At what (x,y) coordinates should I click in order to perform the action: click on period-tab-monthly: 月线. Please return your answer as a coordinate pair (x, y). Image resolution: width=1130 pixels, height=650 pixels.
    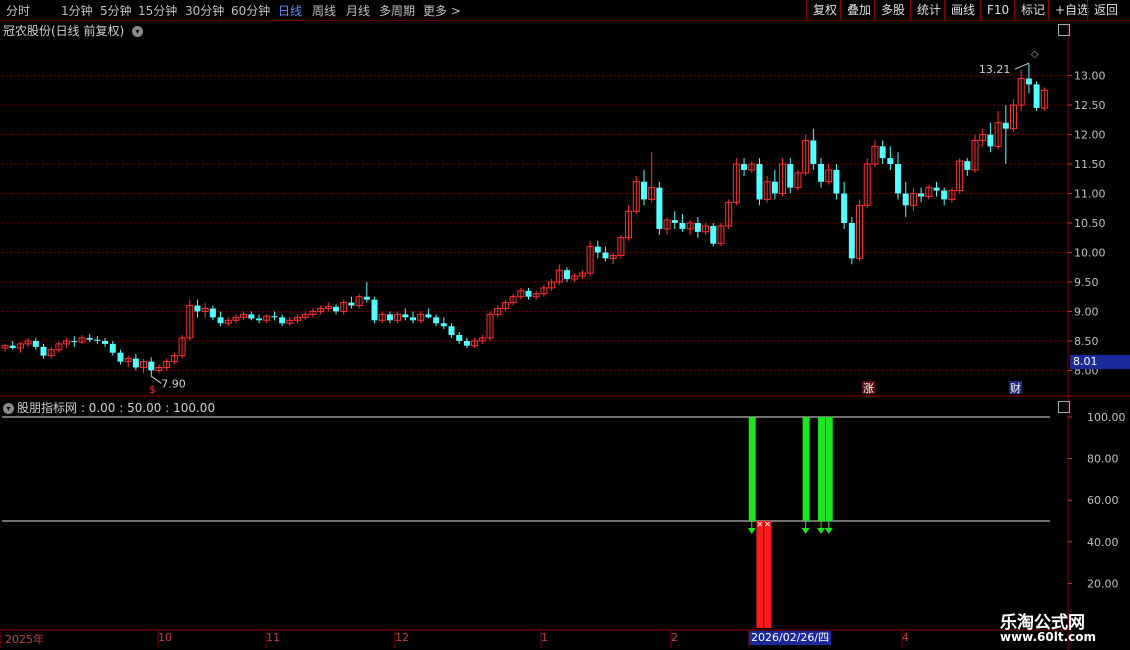
    Looking at the image, I should click on (358, 10).